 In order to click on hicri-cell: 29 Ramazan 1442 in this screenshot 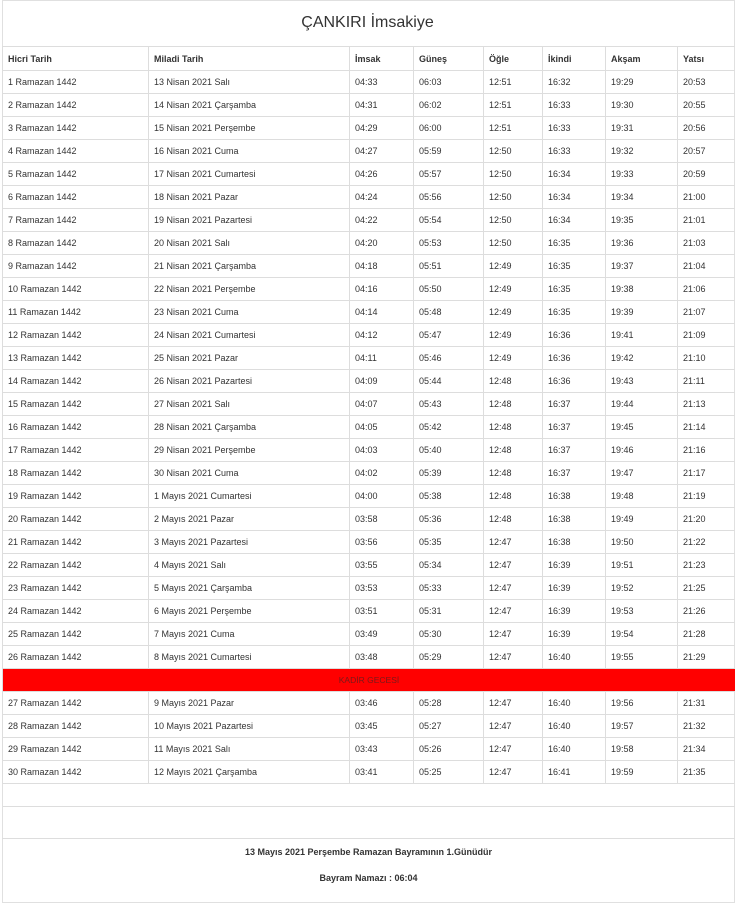, I will do `click(75, 749)`.